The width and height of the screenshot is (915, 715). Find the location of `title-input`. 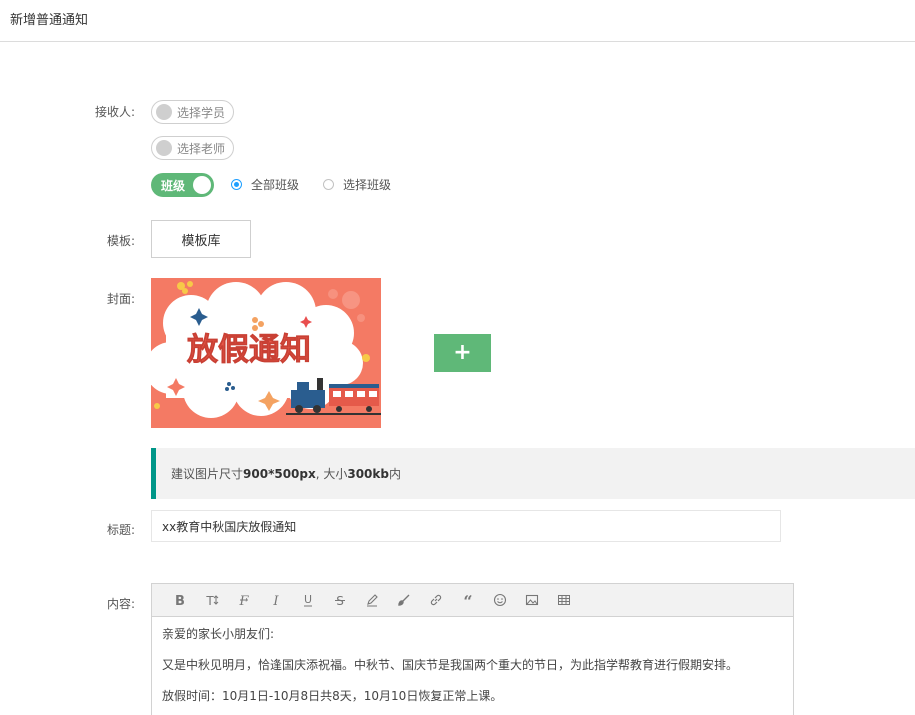

title-input is located at coordinates (466, 526).